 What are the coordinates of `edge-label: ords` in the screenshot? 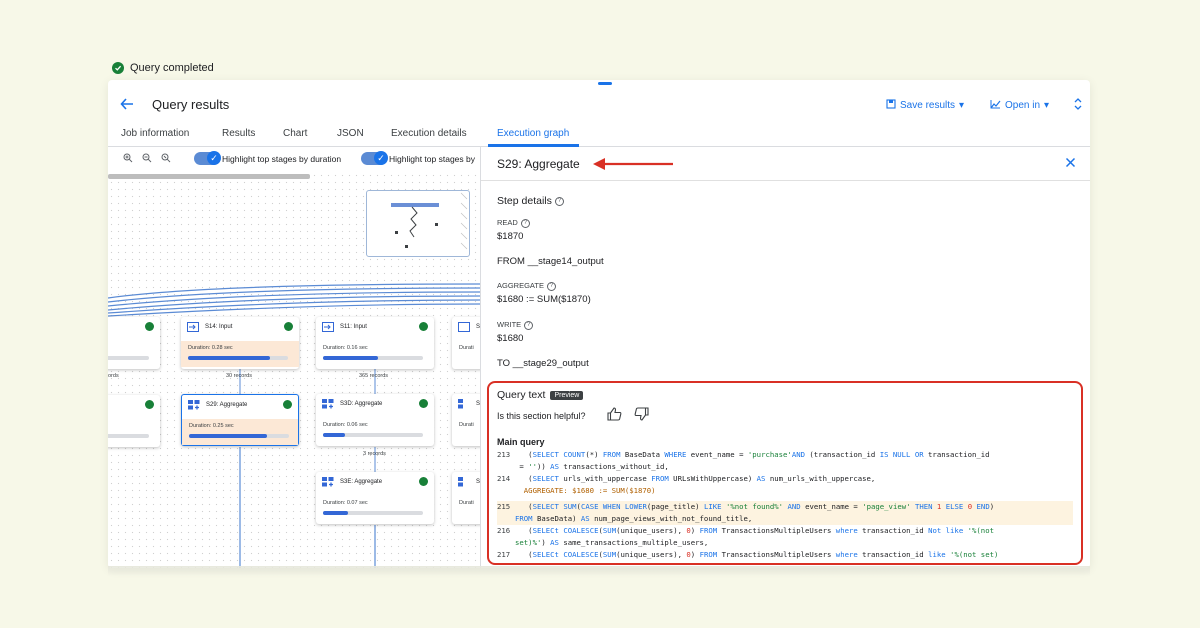 It's located at (113, 376).